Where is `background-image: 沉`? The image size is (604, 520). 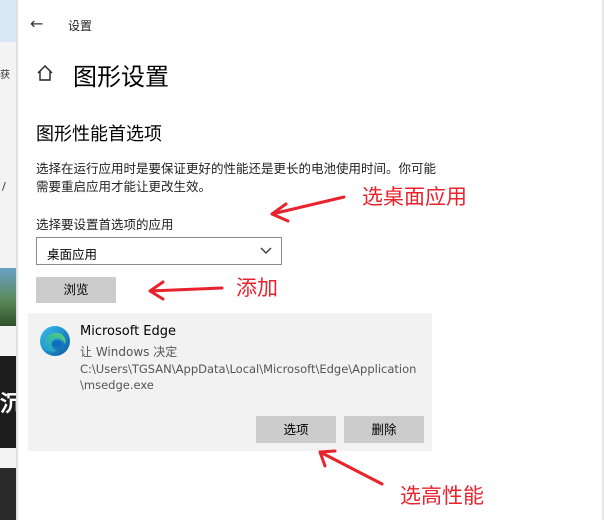
background-image: 沉 is located at coordinates (11, 402).